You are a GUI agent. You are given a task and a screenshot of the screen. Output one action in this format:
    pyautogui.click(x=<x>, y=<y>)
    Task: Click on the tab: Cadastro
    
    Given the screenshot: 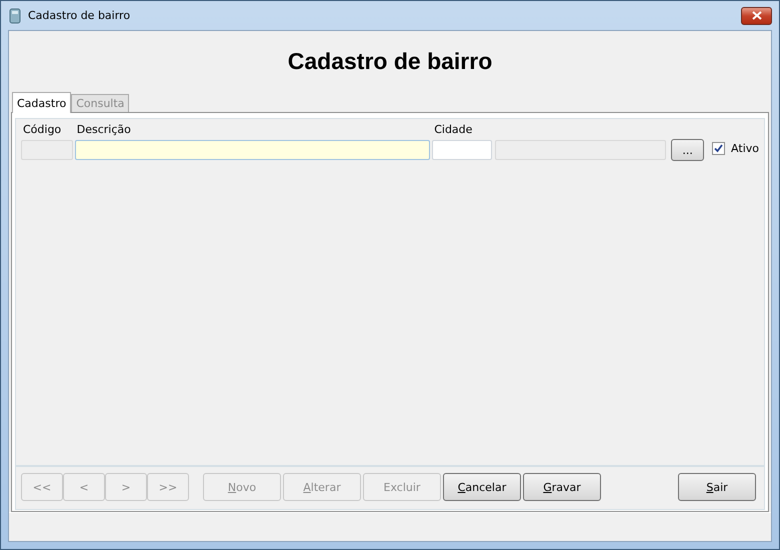 What is the action you would take?
    pyautogui.click(x=42, y=102)
    